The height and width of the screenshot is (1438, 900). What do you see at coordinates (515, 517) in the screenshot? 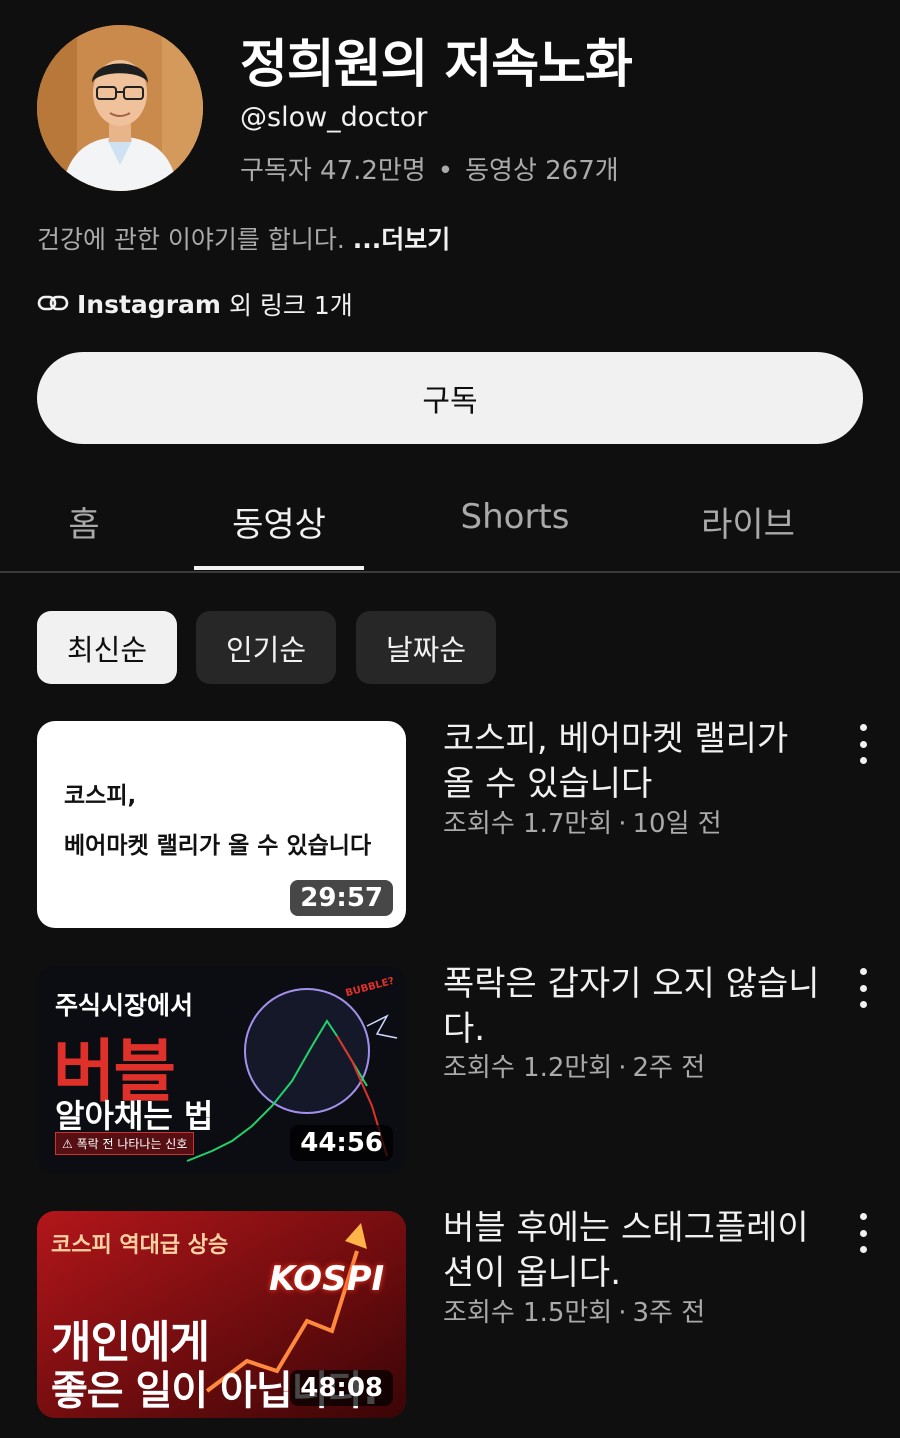
I see `tab-shorts: Shorts` at bounding box center [515, 517].